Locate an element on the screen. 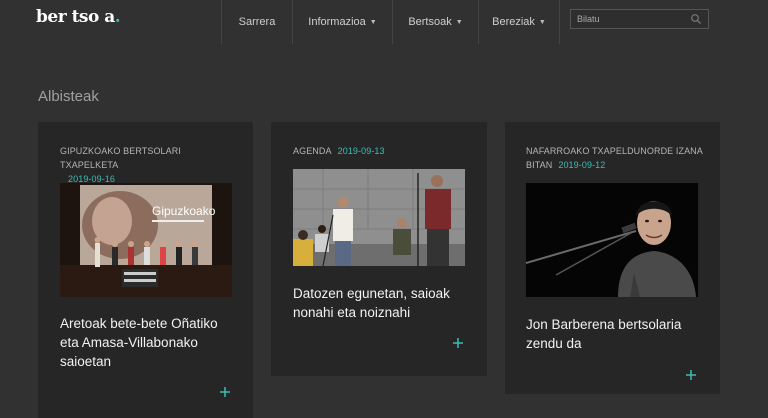 The image size is (768, 418). search-input is located at coordinates (632, 19).